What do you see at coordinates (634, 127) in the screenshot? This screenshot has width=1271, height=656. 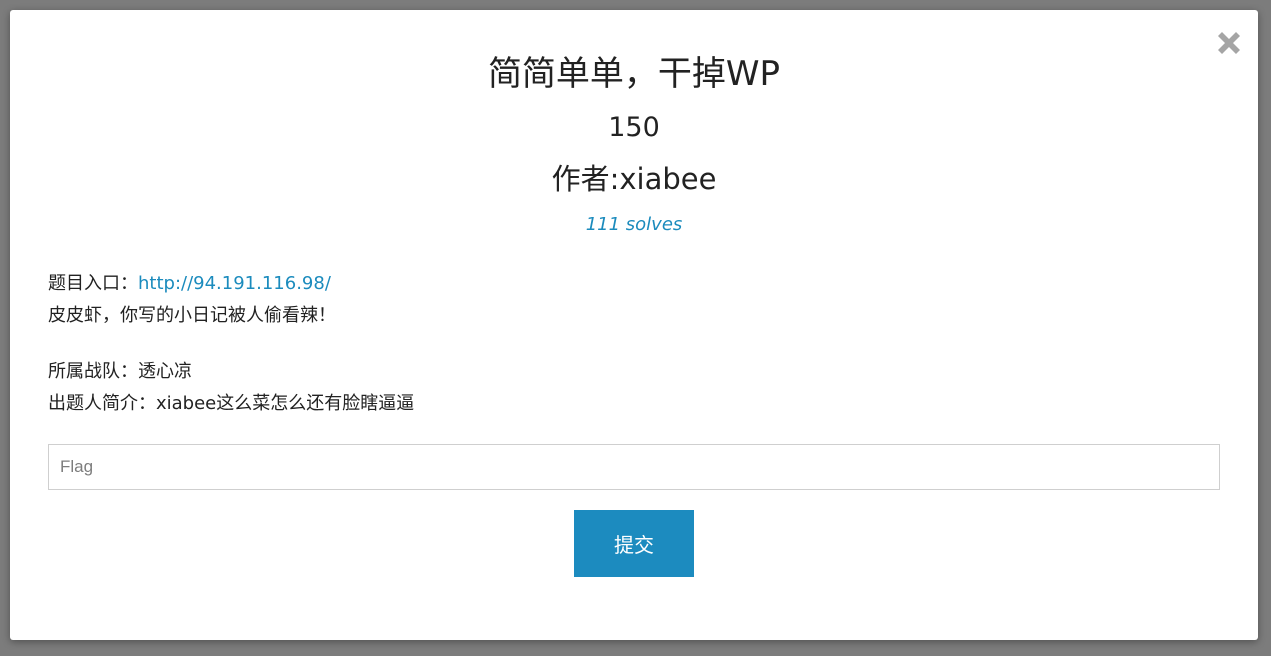 I see `challenge-points: 150` at bounding box center [634, 127].